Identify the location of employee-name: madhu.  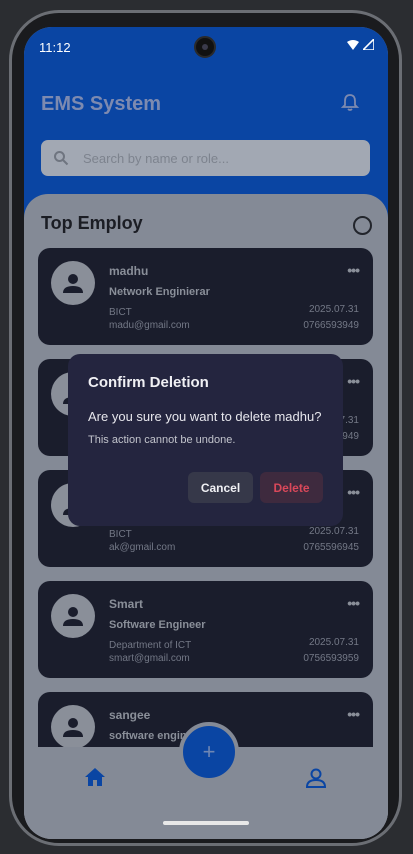
(129, 271).